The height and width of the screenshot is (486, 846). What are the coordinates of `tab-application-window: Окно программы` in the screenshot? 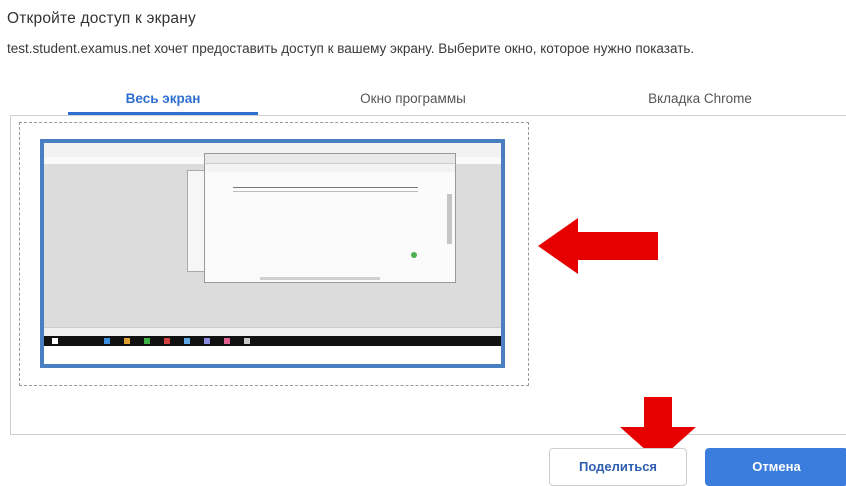 It's located at (413, 99).